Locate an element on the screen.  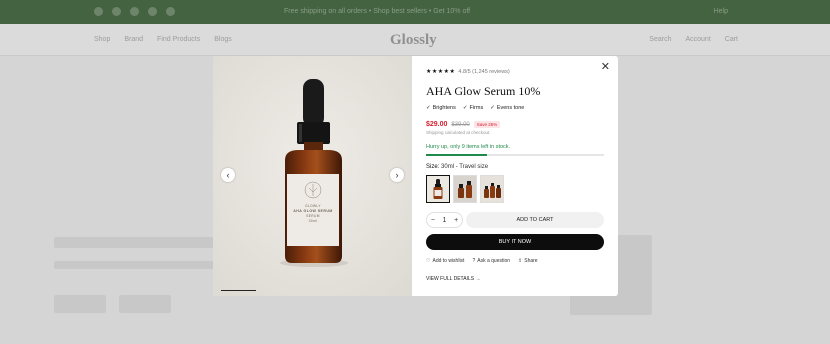
slide-progress-indicator is located at coordinates (238, 290).